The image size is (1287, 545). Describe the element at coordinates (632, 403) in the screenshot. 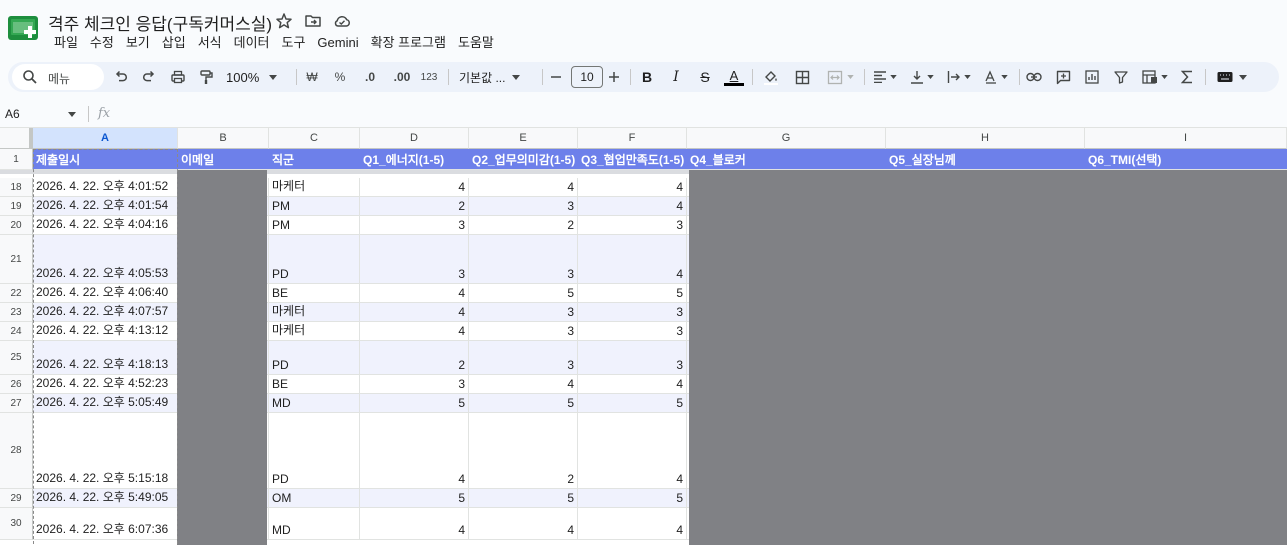

I see `q3-cell: 5` at that location.